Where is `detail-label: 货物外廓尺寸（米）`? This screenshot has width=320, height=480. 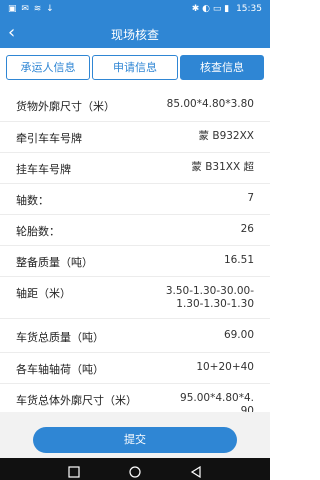 detail-label: 货物外廓尺寸（米） is located at coordinates (65, 106).